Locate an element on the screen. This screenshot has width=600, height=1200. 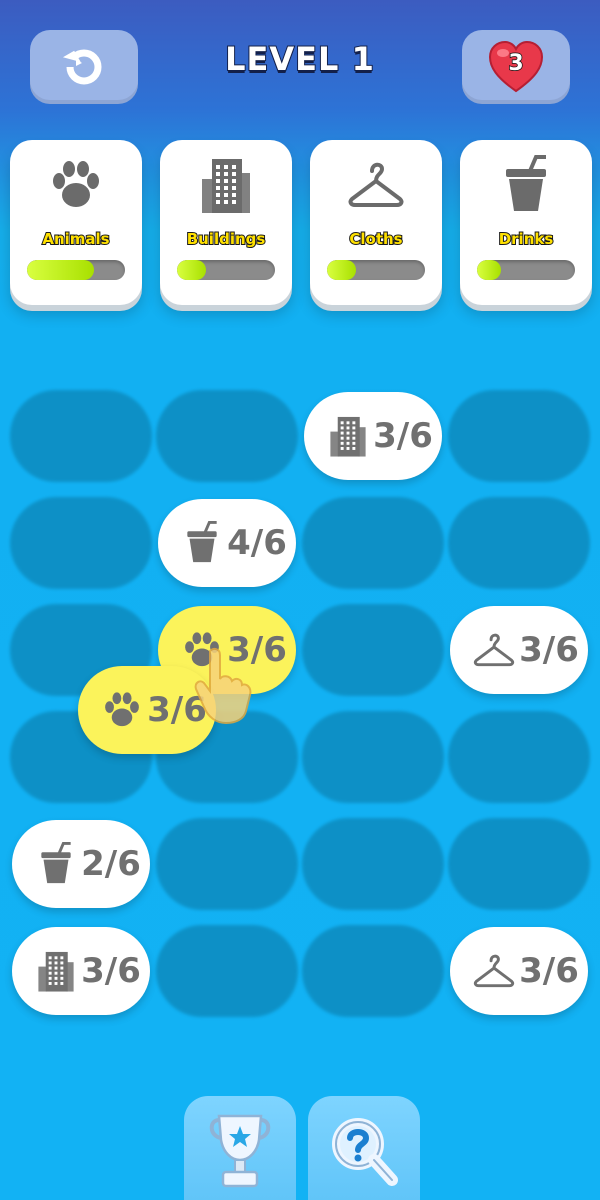
card-stack-tile: 4/6 is located at coordinates (227, 543).